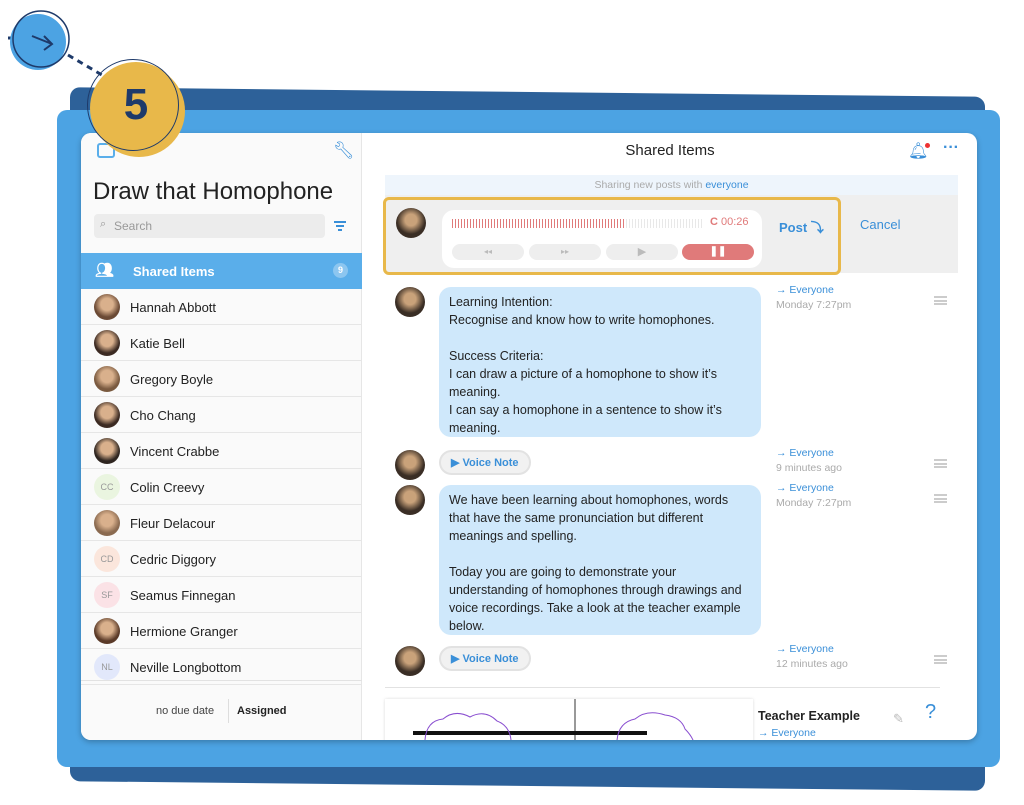 The height and width of the screenshot is (805, 1024). Describe the element at coordinates (726, 185) in the screenshot. I see `sharing-target-link: everyone` at that location.